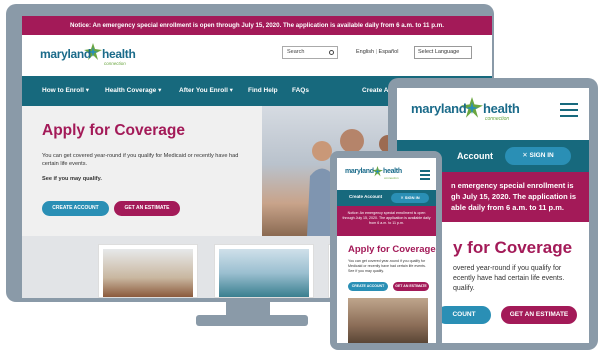 The width and height of the screenshot is (598, 353). I want to click on phone-account-bar: Create Account ✕ SIGN IN, so click(386, 198).